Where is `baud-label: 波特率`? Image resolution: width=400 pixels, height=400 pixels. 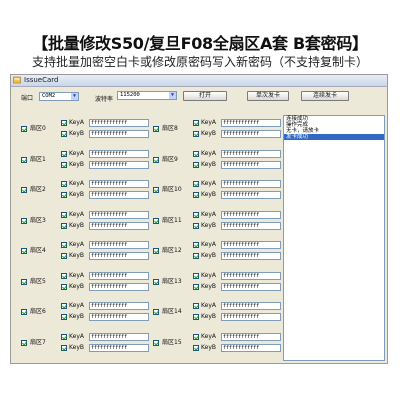 baud-label: 波特率 is located at coordinates (104, 99).